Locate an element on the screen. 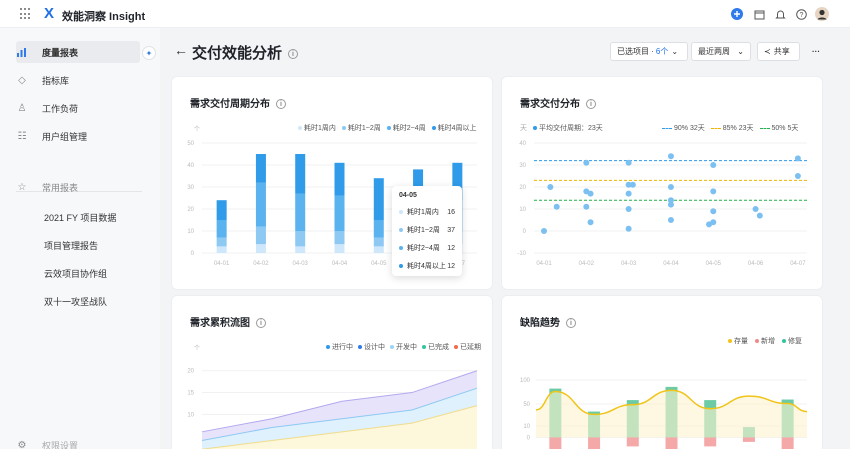  bell-icon is located at coordinates (780, 14).